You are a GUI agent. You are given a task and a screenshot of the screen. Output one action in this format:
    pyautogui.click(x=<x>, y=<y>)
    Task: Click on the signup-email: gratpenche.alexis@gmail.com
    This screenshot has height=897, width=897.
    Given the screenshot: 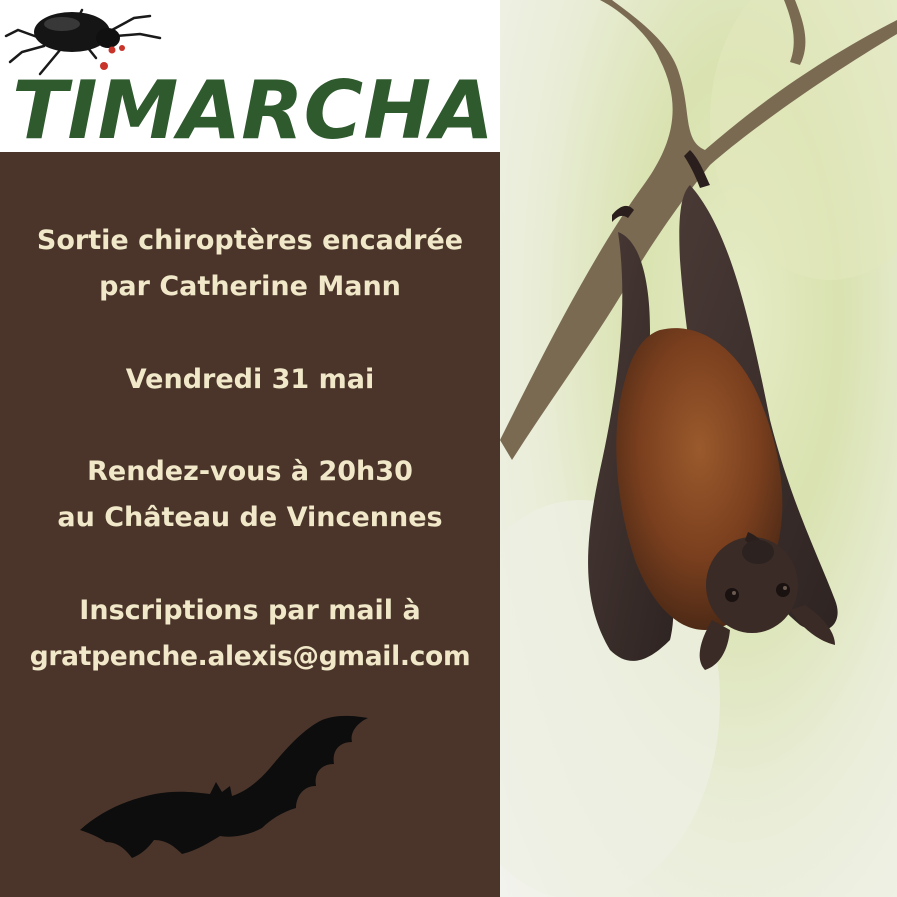 What is the action you would take?
    pyautogui.click(x=250, y=657)
    